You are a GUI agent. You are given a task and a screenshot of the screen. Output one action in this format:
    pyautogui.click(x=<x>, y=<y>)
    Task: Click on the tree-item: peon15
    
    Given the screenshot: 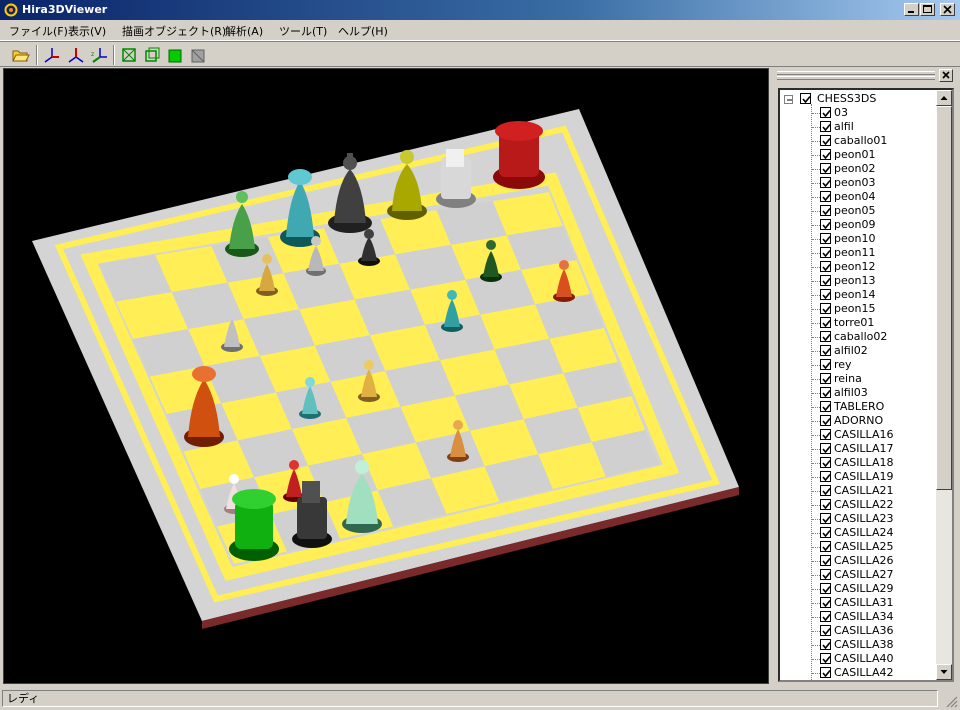 What is the action you would take?
    pyautogui.click(x=847, y=309)
    